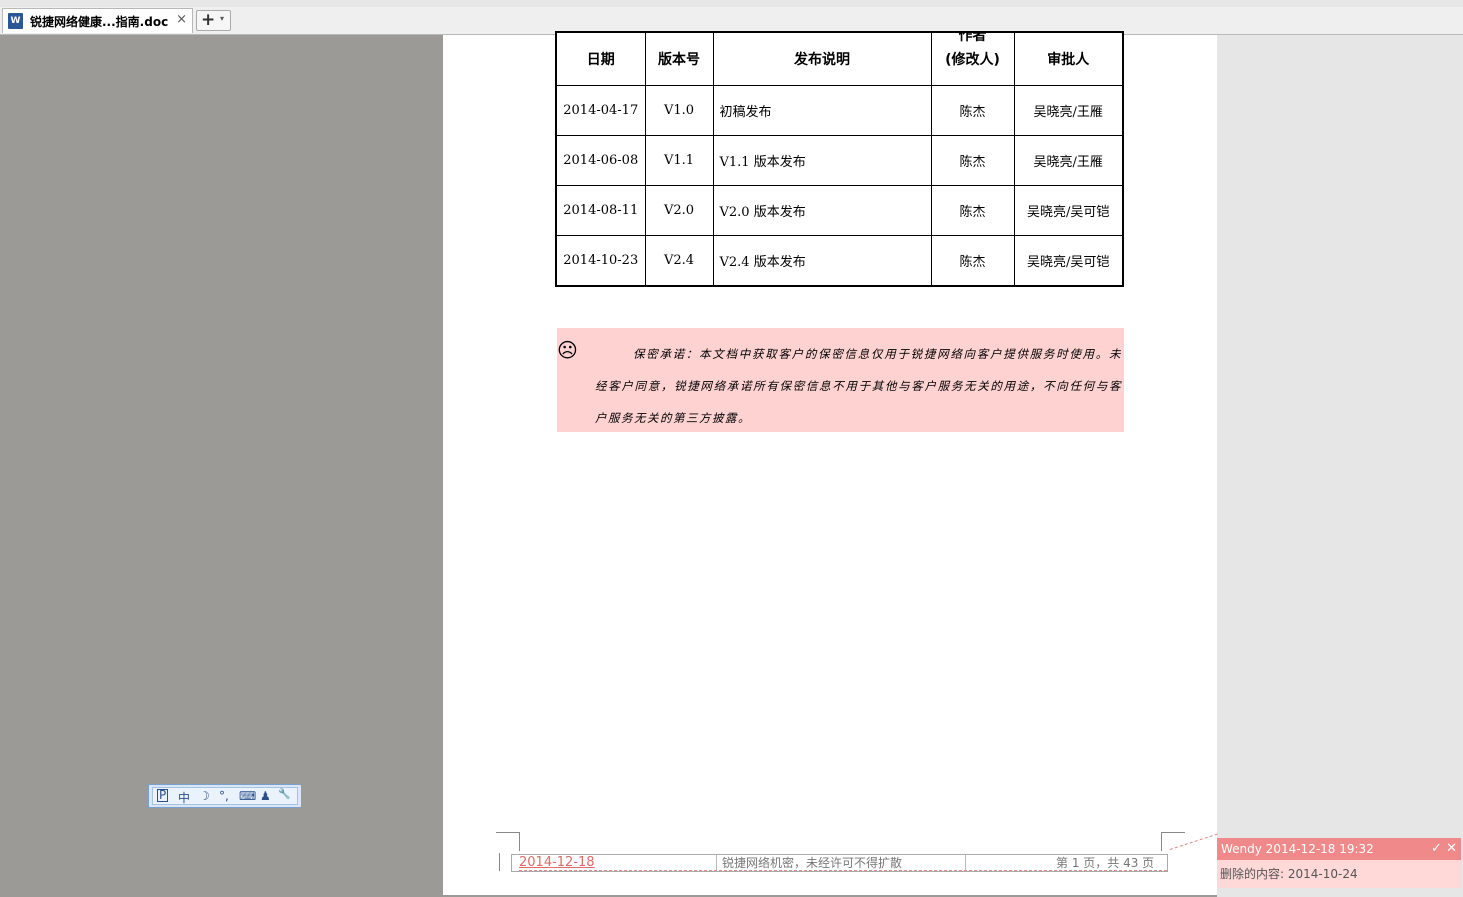 Image resolution: width=1463 pixels, height=897 pixels. Describe the element at coordinates (208, 20) in the screenshot. I see `plus-icon: +` at that location.